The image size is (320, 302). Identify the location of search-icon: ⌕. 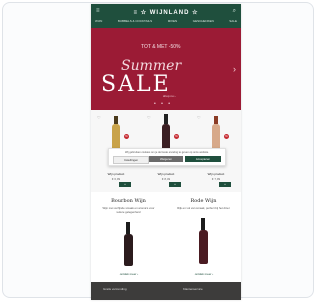
(234, 11).